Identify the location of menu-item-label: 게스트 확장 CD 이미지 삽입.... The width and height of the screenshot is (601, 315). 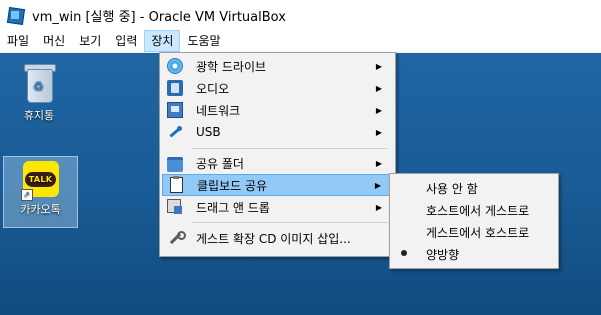
(273, 238).